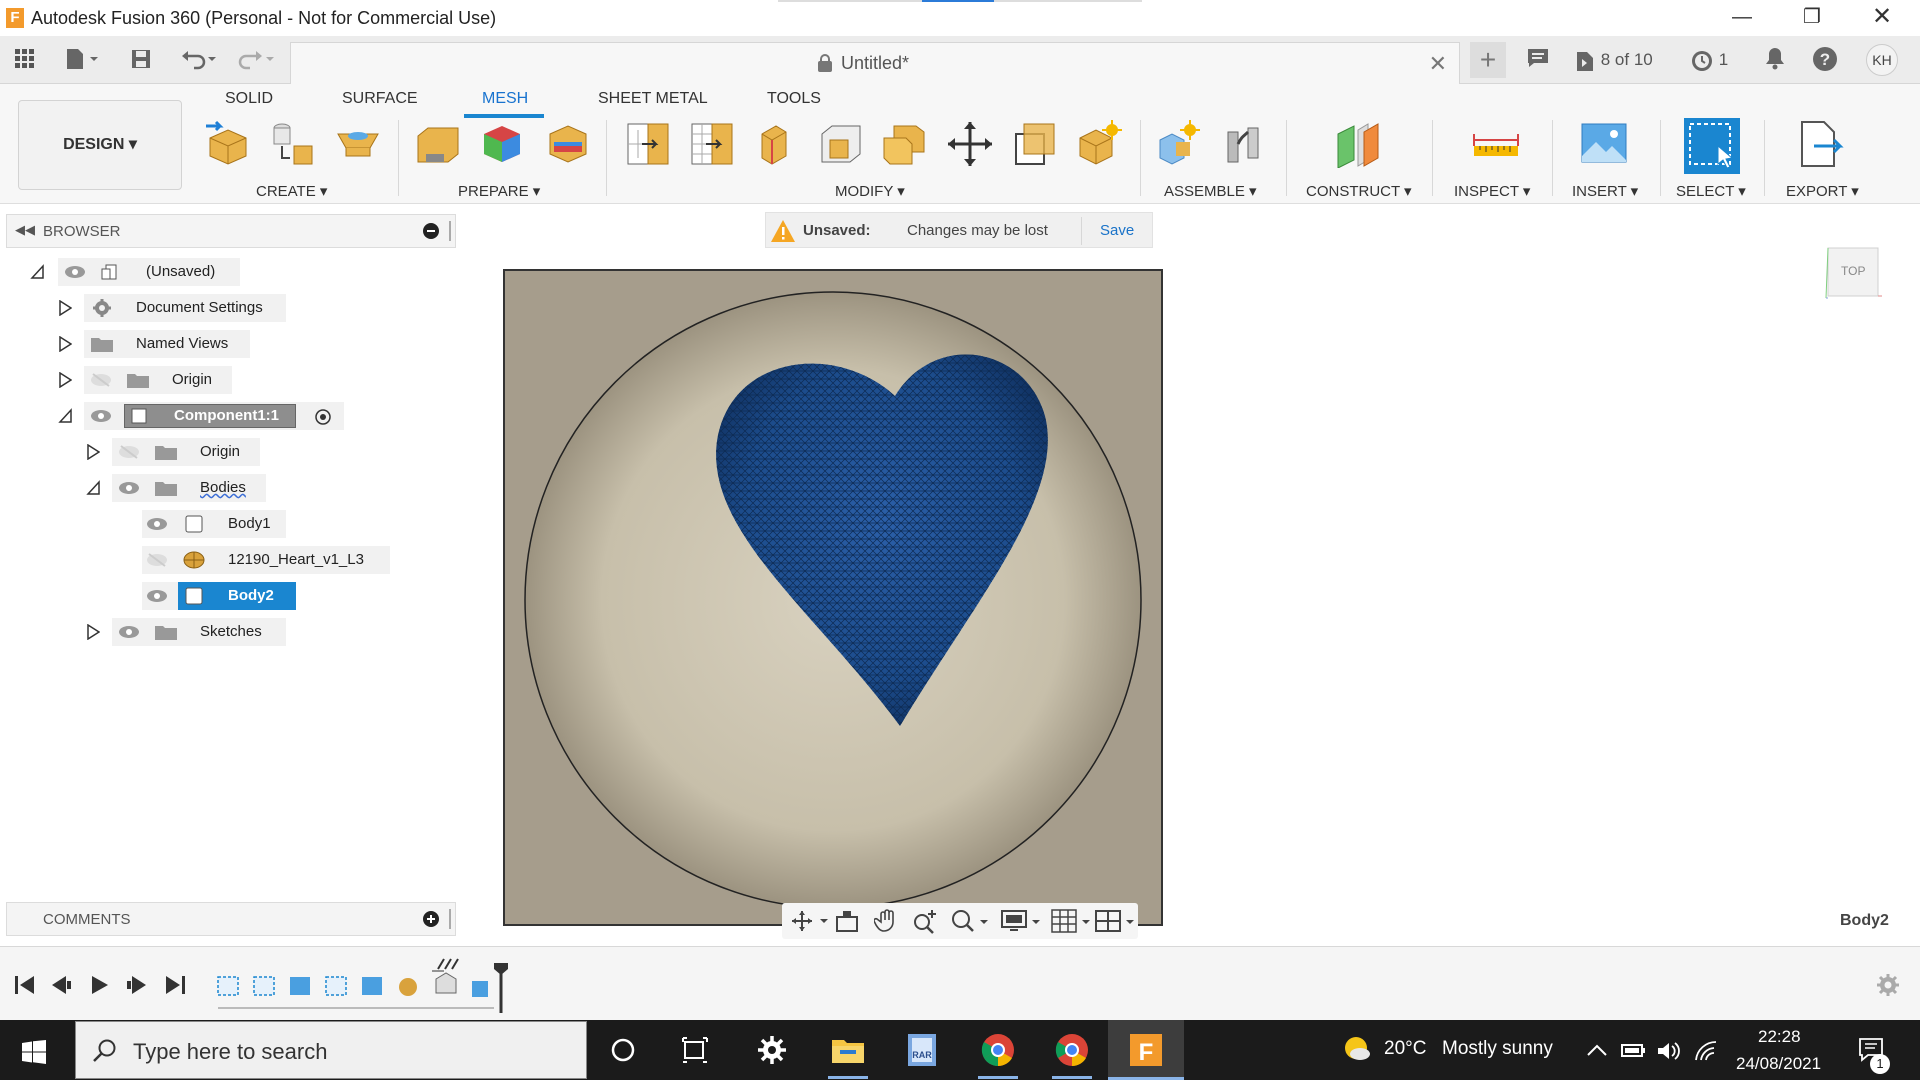 The image size is (1920, 1080). What do you see at coordinates (1358, 144) in the screenshot?
I see `construct-offset-plane-icon` at bounding box center [1358, 144].